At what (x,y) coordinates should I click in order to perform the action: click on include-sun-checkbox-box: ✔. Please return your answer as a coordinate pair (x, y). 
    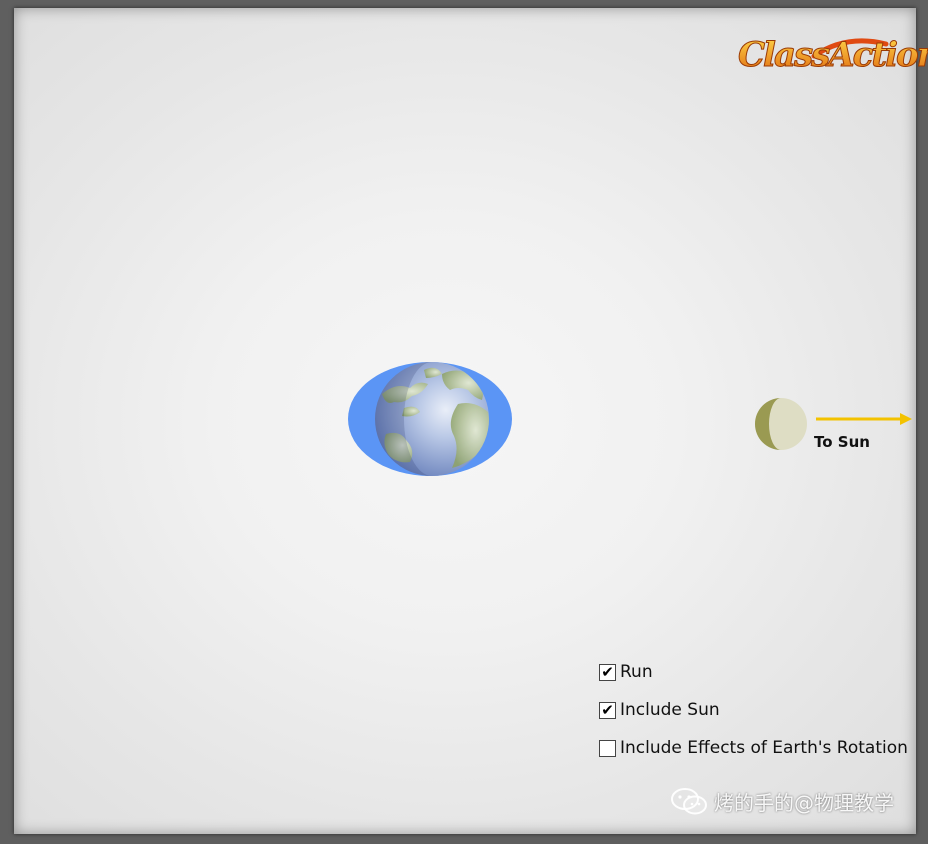
    Looking at the image, I should click on (607, 710).